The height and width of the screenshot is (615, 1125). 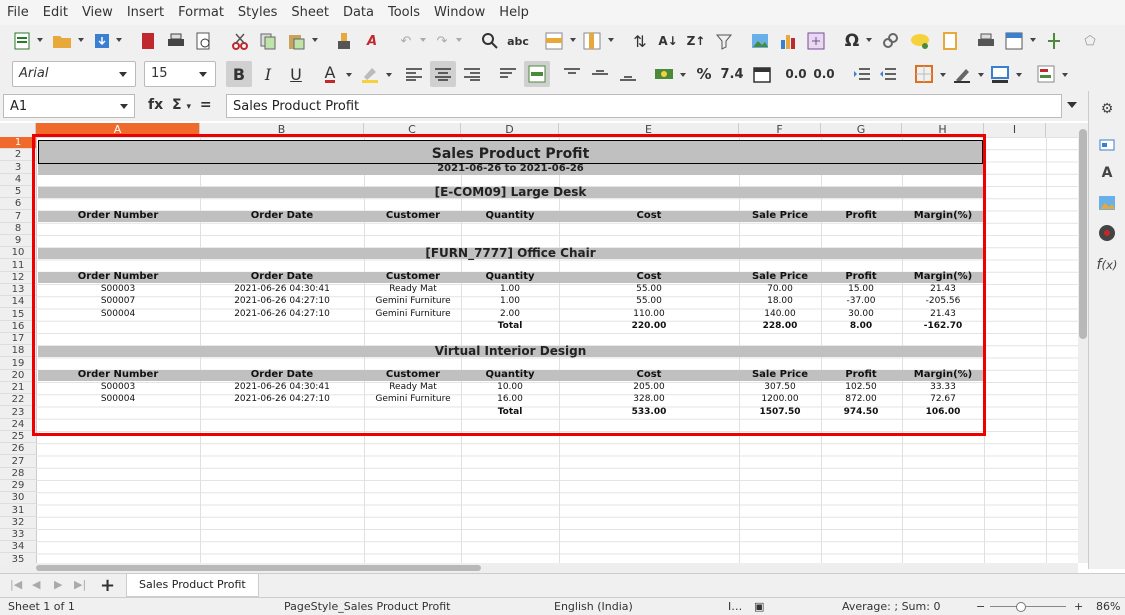 I want to click on highlighting-dropdown-icon, so click(x=389, y=75).